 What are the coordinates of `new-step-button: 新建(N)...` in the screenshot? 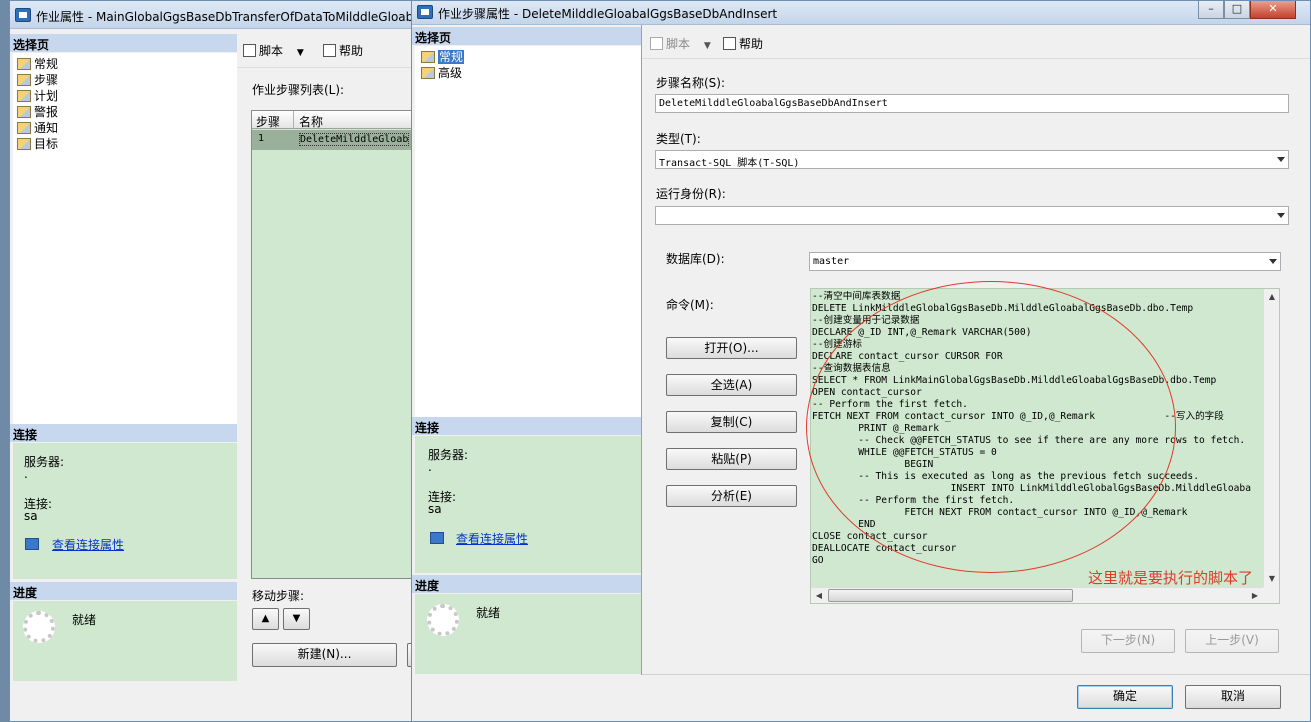 It's located at (324, 655).